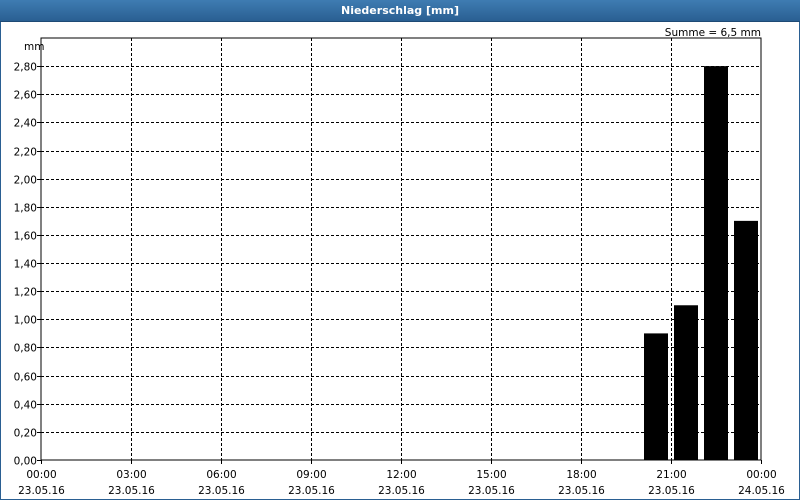  I want to click on y-tick-label: 2,00, so click(25, 181).